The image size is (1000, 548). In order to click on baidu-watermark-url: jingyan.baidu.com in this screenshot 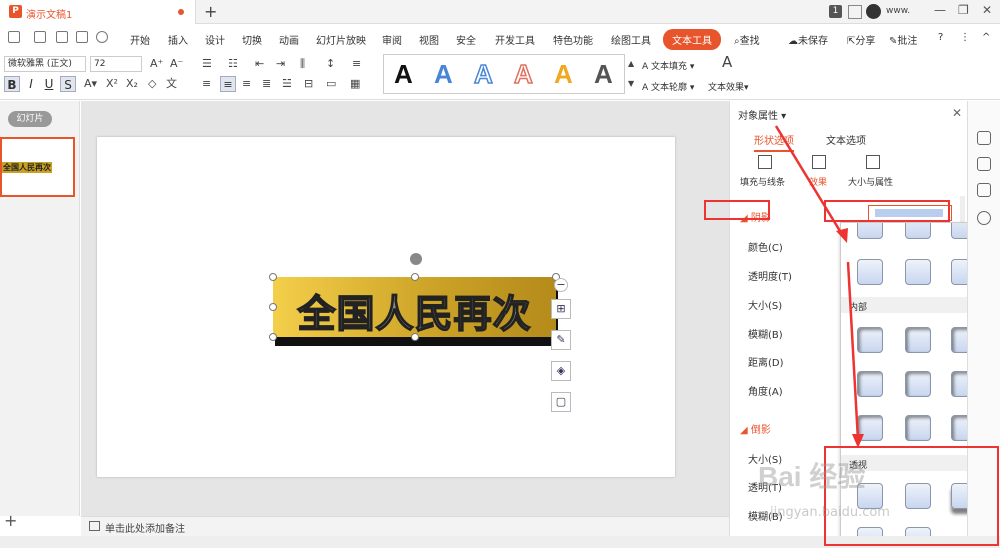, I will do `click(830, 512)`.